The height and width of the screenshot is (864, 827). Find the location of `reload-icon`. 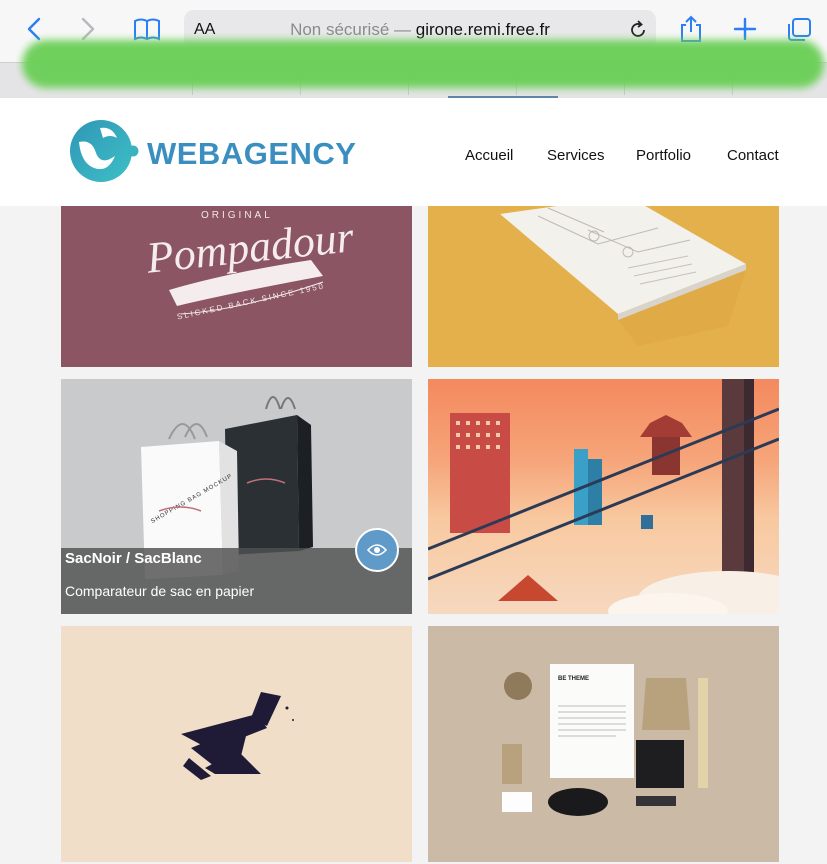

reload-icon is located at coordinates (638, 30).